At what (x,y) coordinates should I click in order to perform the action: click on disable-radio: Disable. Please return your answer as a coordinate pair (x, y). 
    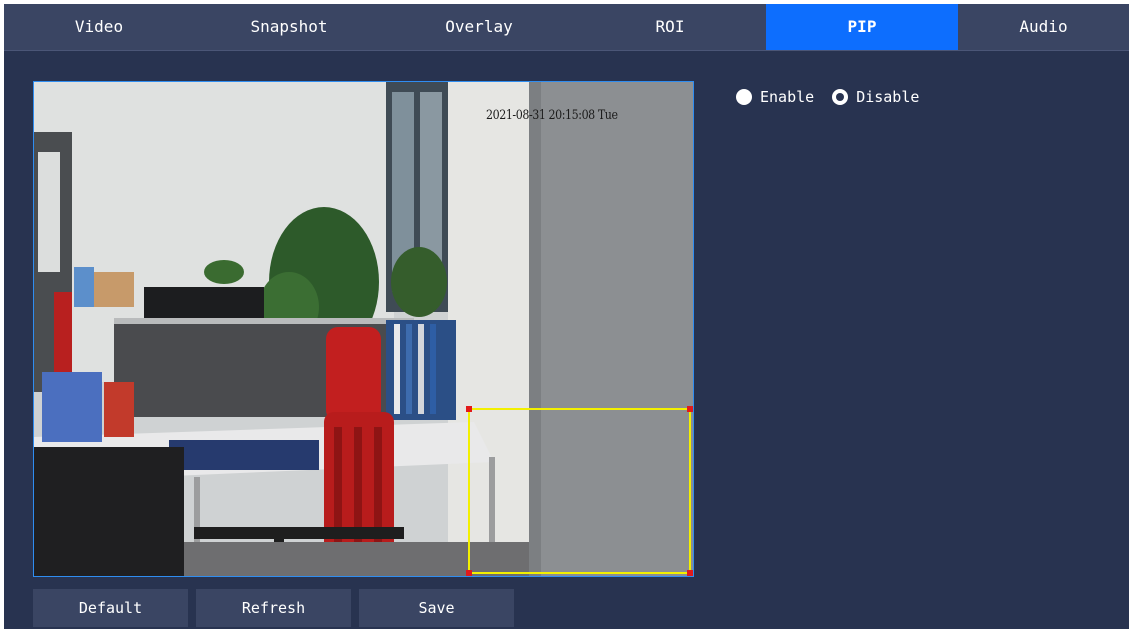
    Looking at the image, I should click on (875, 97).